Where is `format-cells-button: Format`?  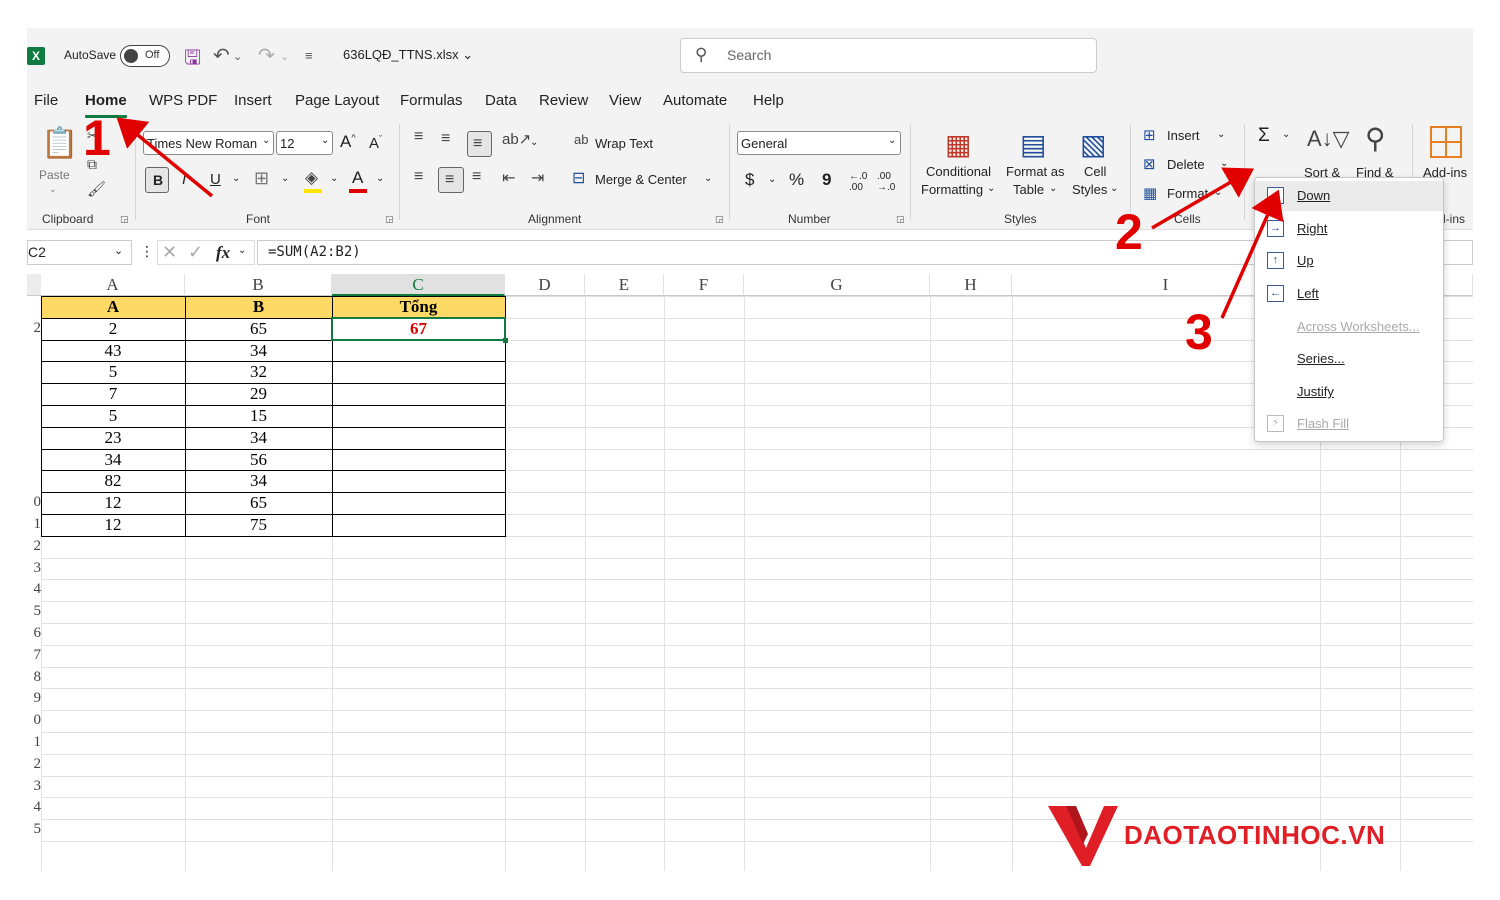
format-cells-button: Format is located at coordinates (1187, 193).